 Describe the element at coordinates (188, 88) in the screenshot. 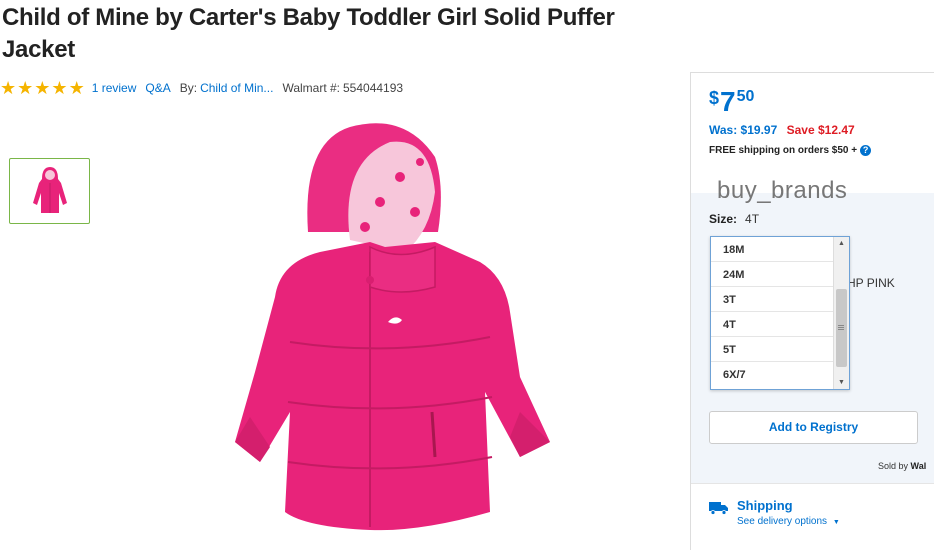

I see `by-label: By:` at that location.